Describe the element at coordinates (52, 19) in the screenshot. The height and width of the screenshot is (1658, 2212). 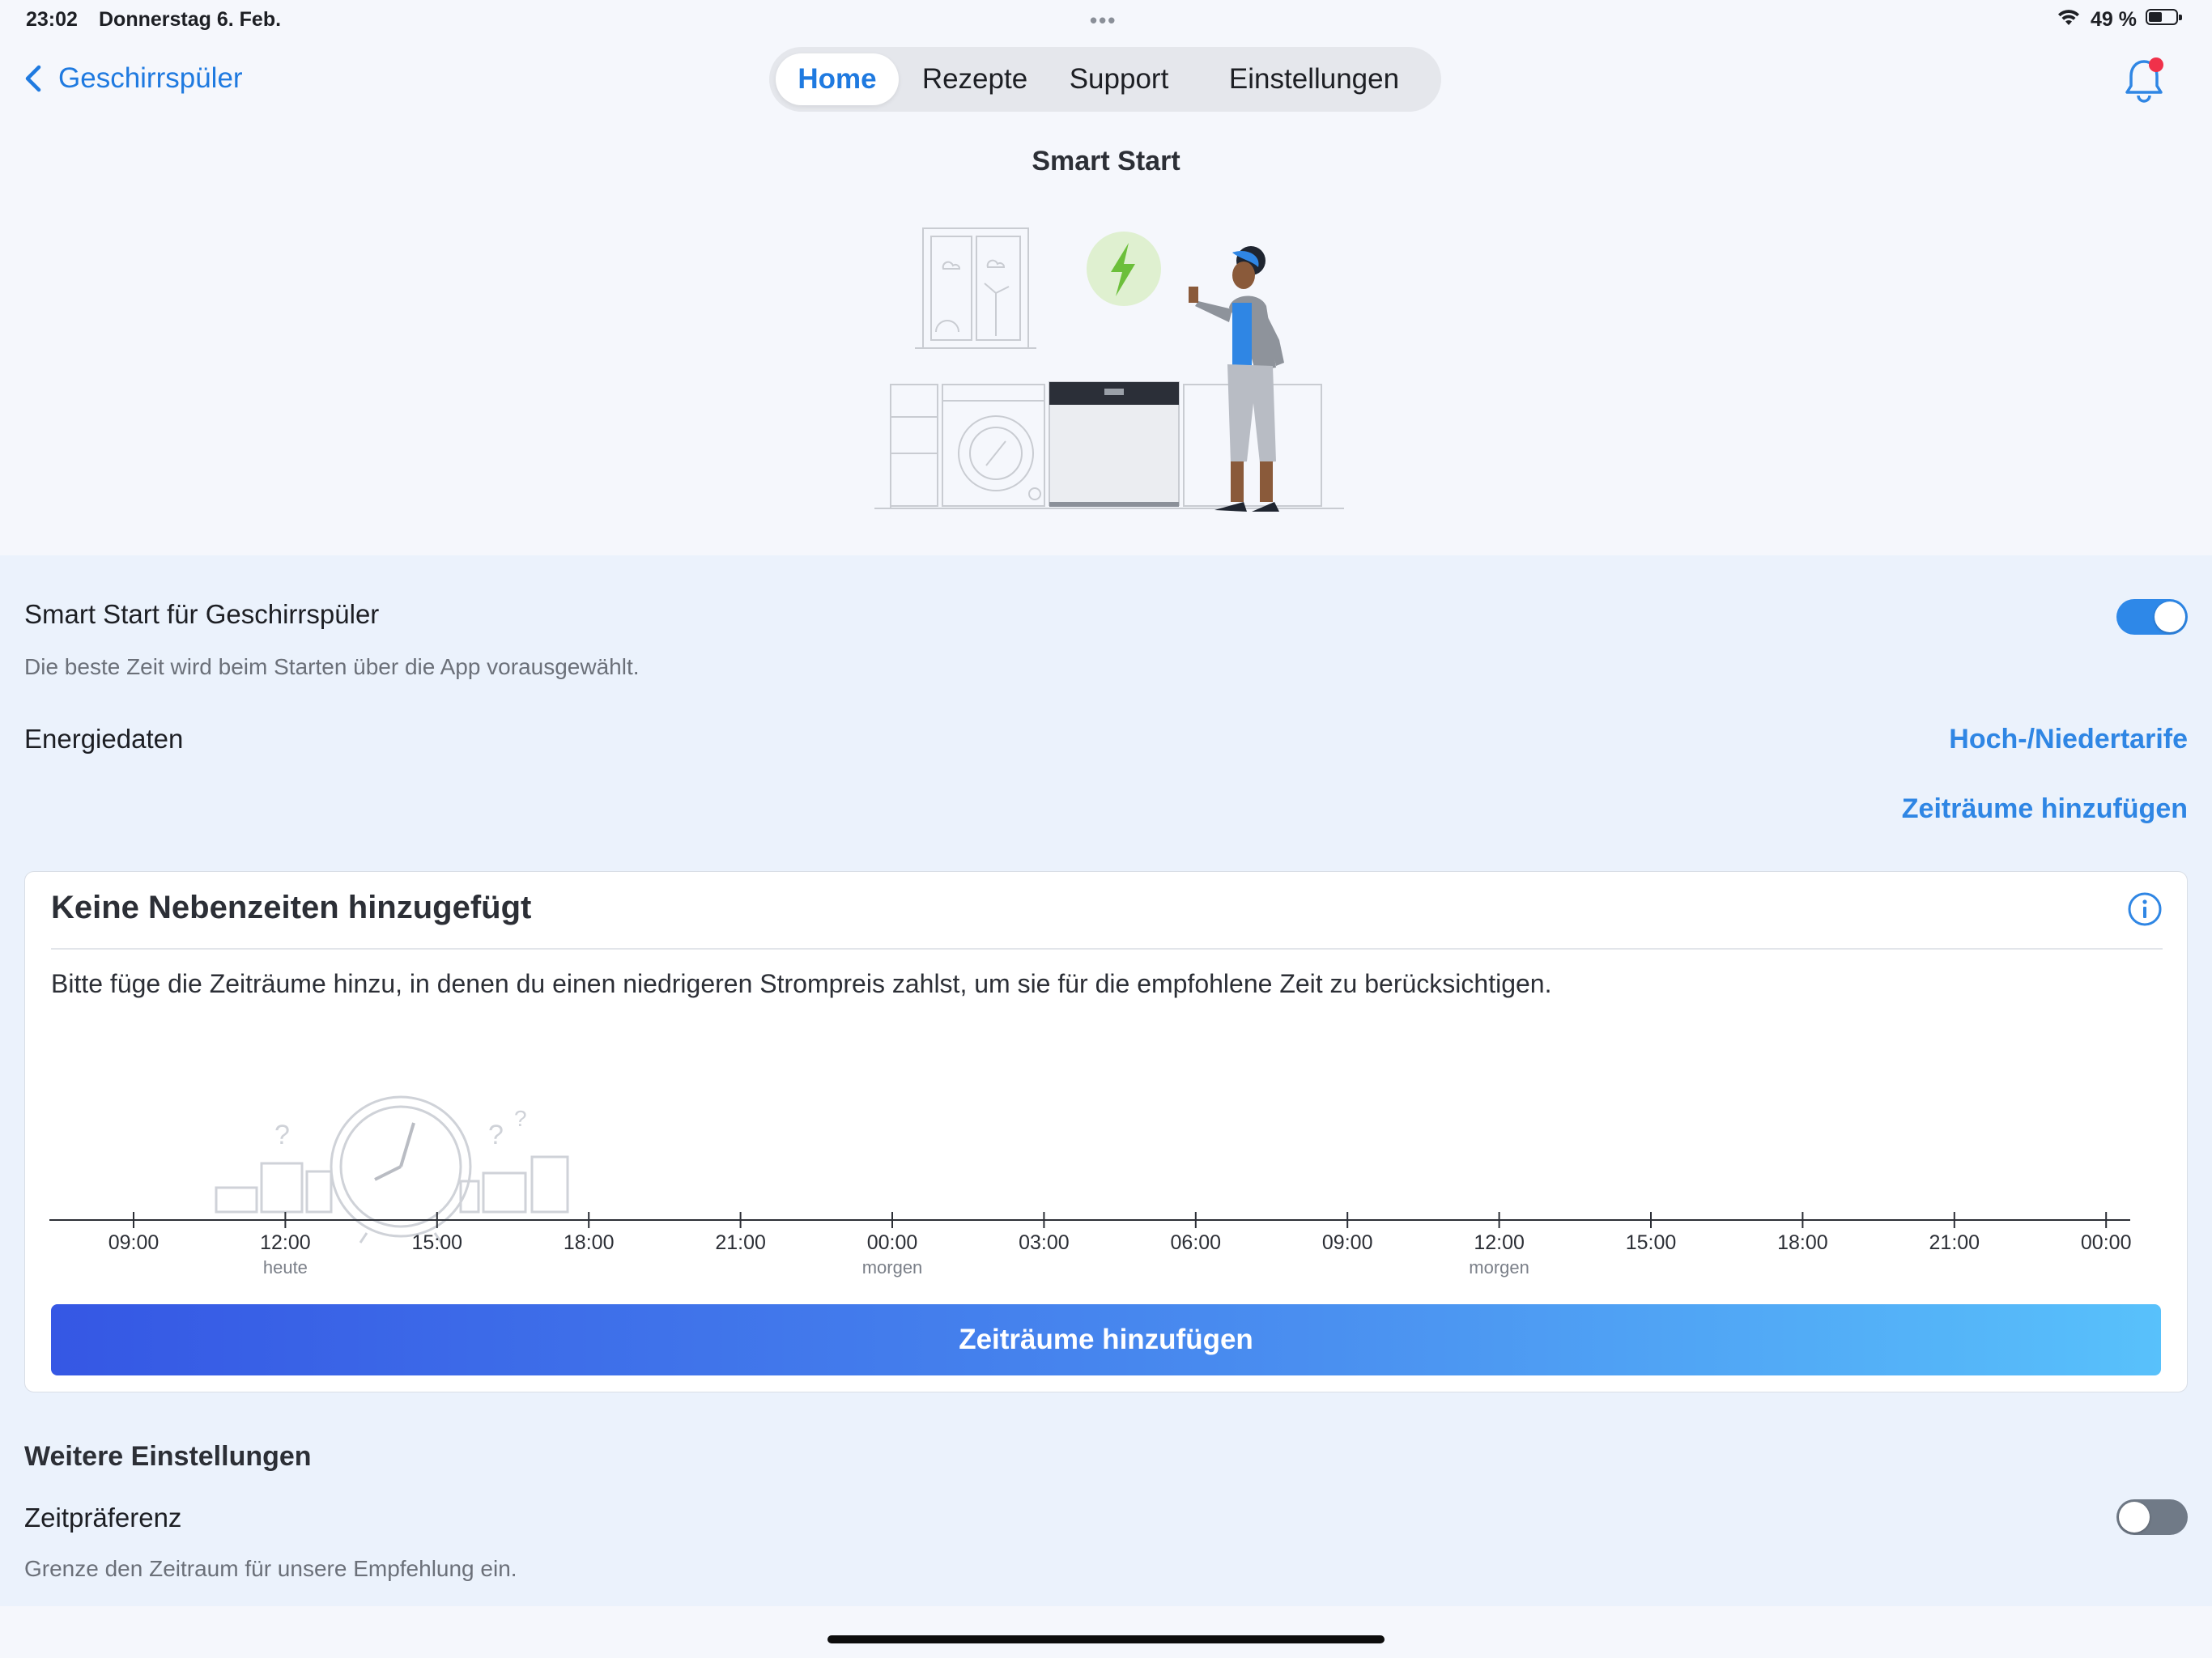
I see `status-time: 23:02` at that location.